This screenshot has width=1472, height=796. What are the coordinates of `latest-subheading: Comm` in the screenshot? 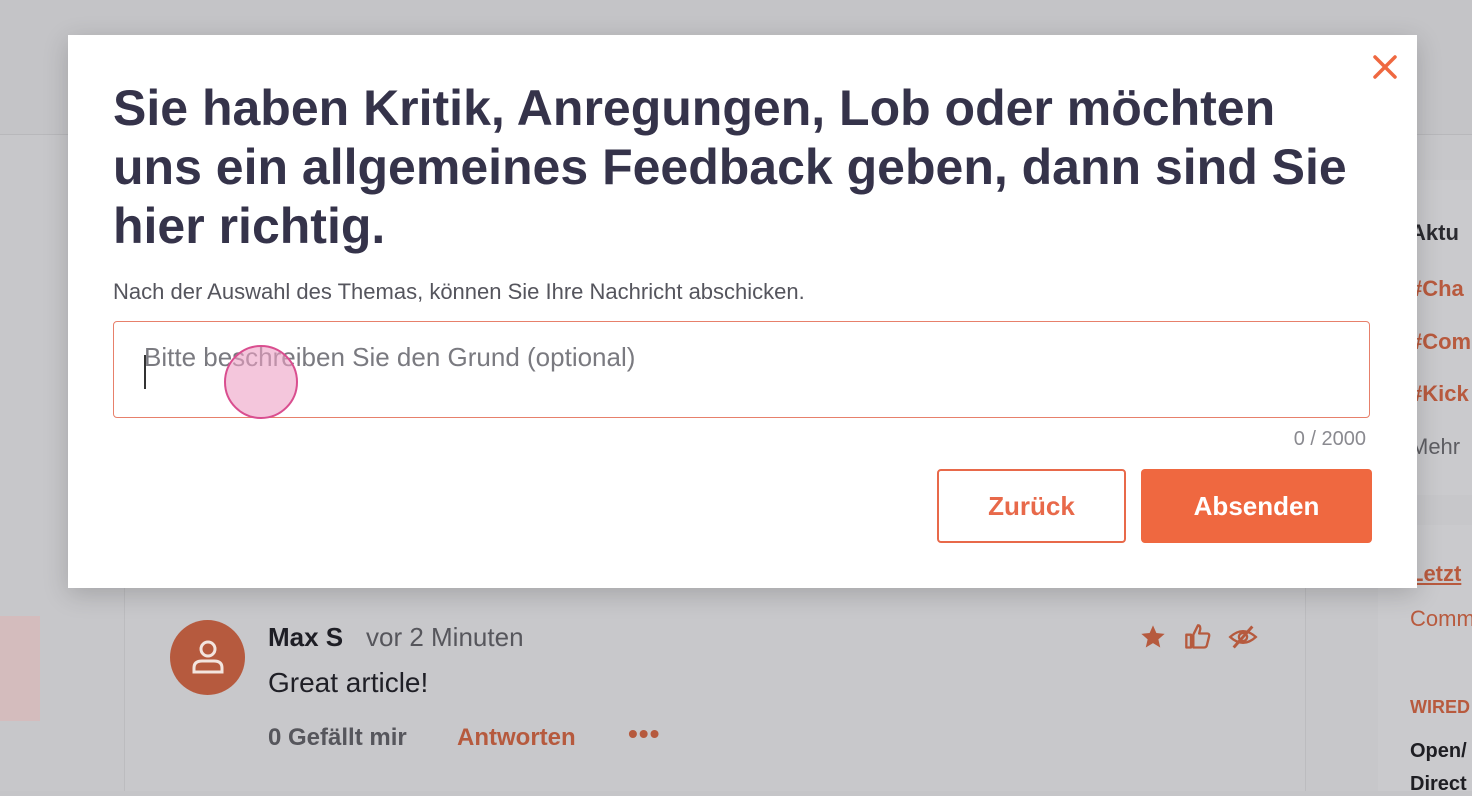 It's located at (1441, 619).